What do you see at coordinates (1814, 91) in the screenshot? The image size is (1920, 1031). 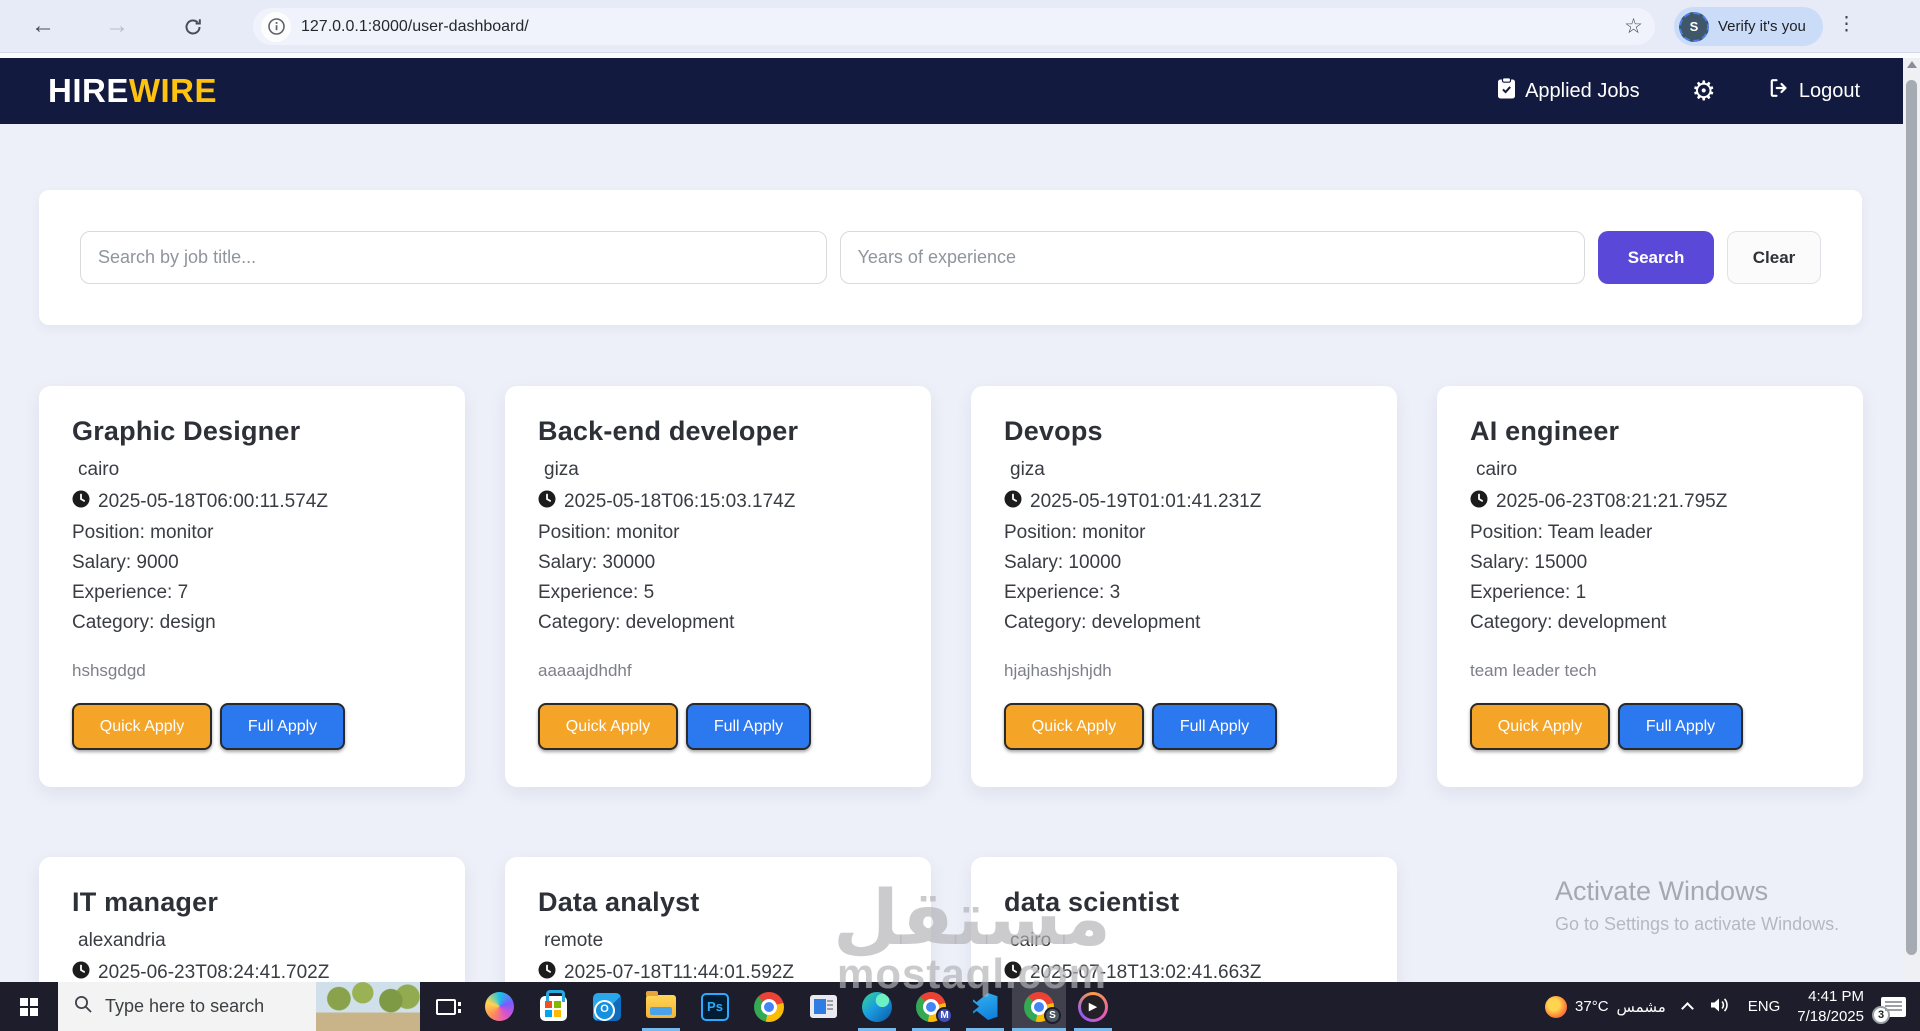 I see `logout-link: Logout` at bounding box center [1814, 91].